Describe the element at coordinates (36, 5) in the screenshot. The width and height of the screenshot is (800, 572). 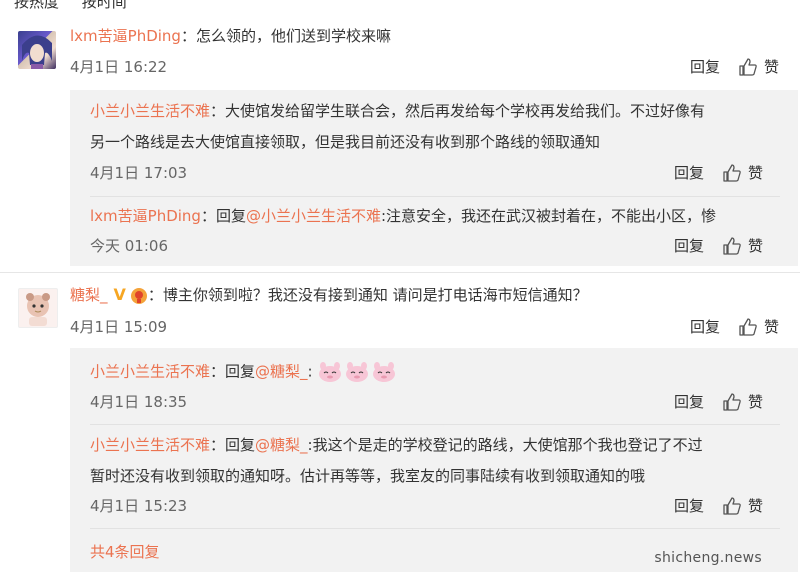
I see `tab-hot: 按热度` at that location.